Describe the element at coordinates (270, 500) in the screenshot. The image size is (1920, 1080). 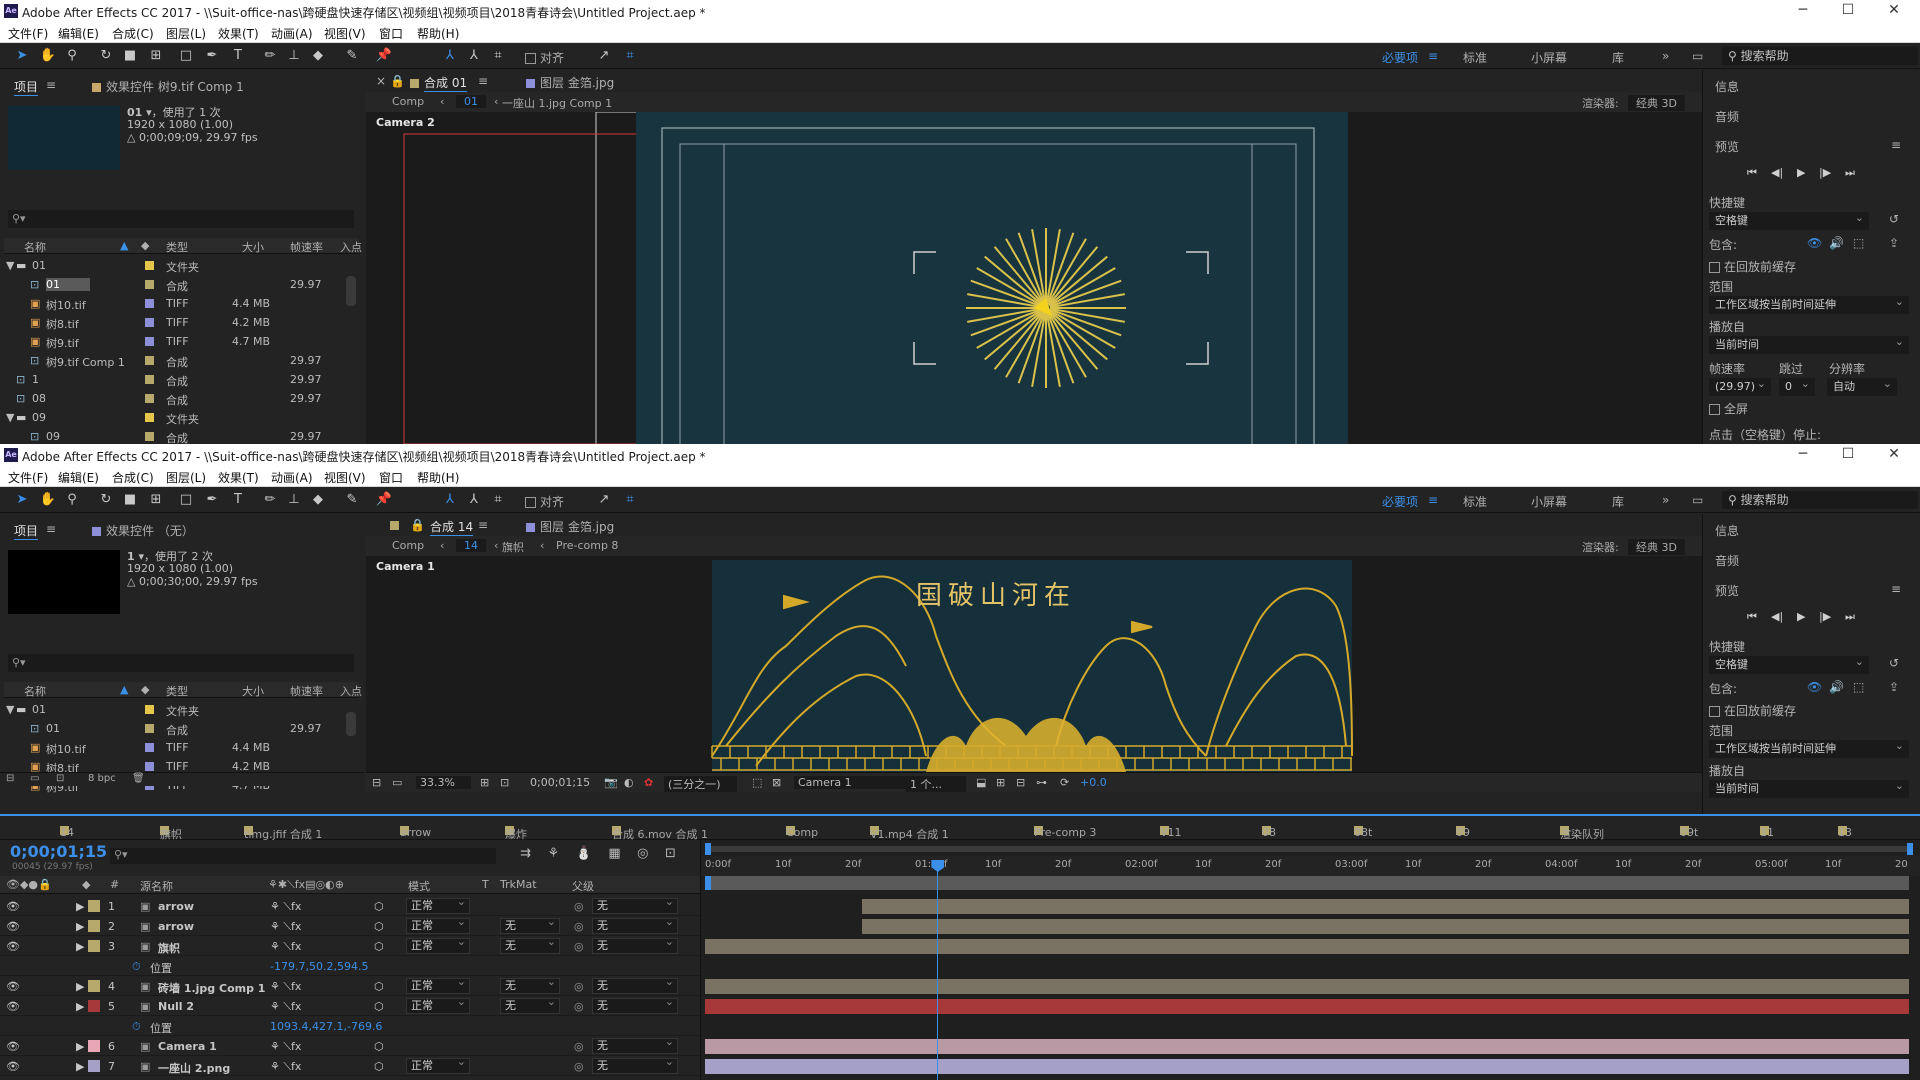
I see `brush-tool-icon: ✏` at that location.